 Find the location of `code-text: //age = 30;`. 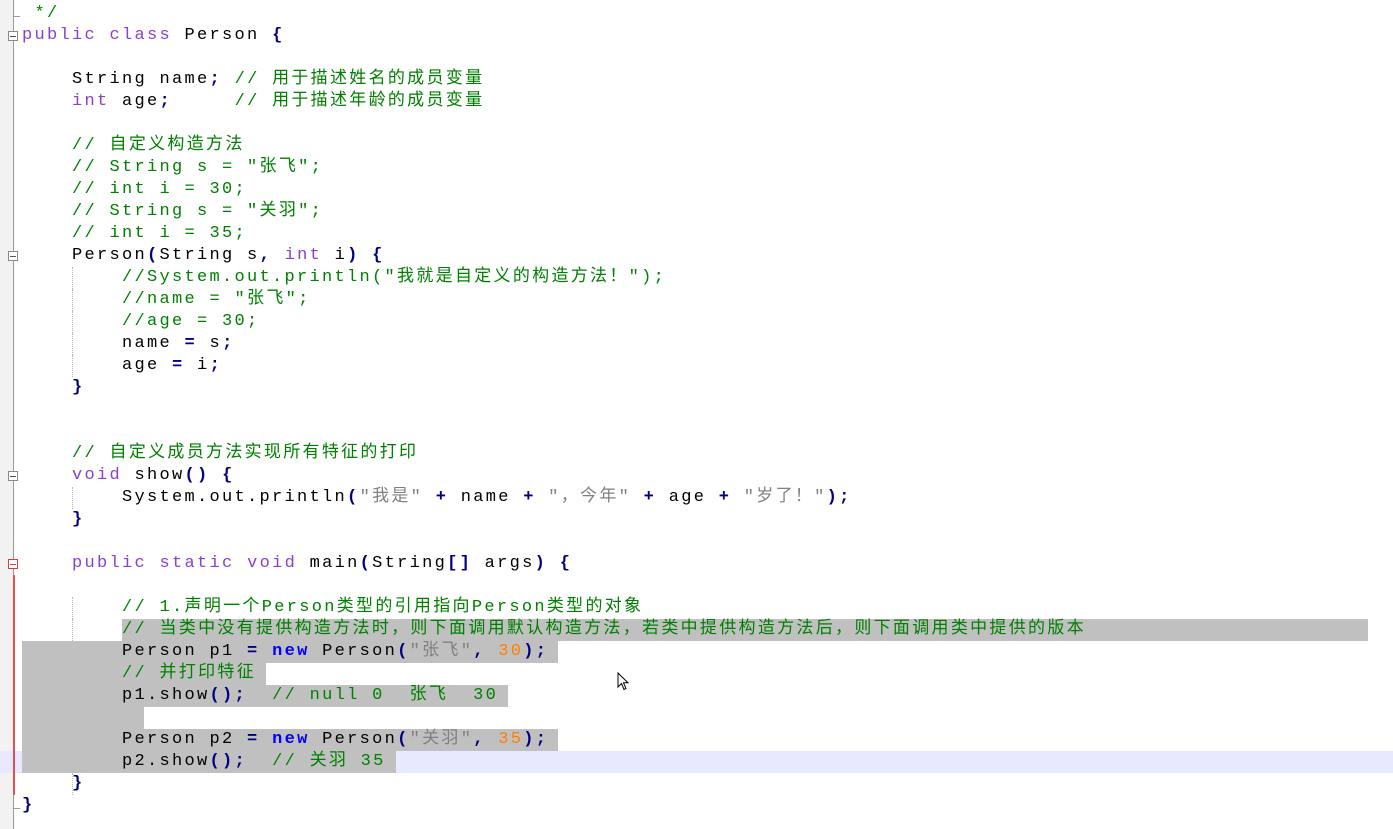

code-text: //age = 30; is located at coordinates (141, 322).